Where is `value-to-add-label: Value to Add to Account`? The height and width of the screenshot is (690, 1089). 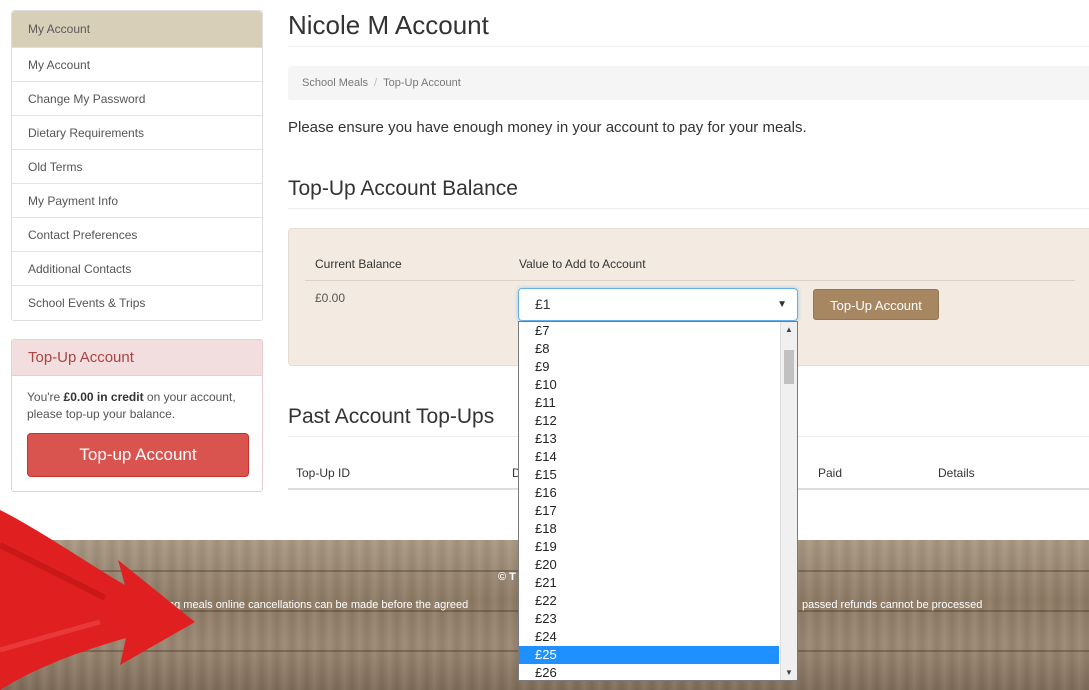
value-to-add-label: Value to Add to Account is located at coordinates (582, 264).